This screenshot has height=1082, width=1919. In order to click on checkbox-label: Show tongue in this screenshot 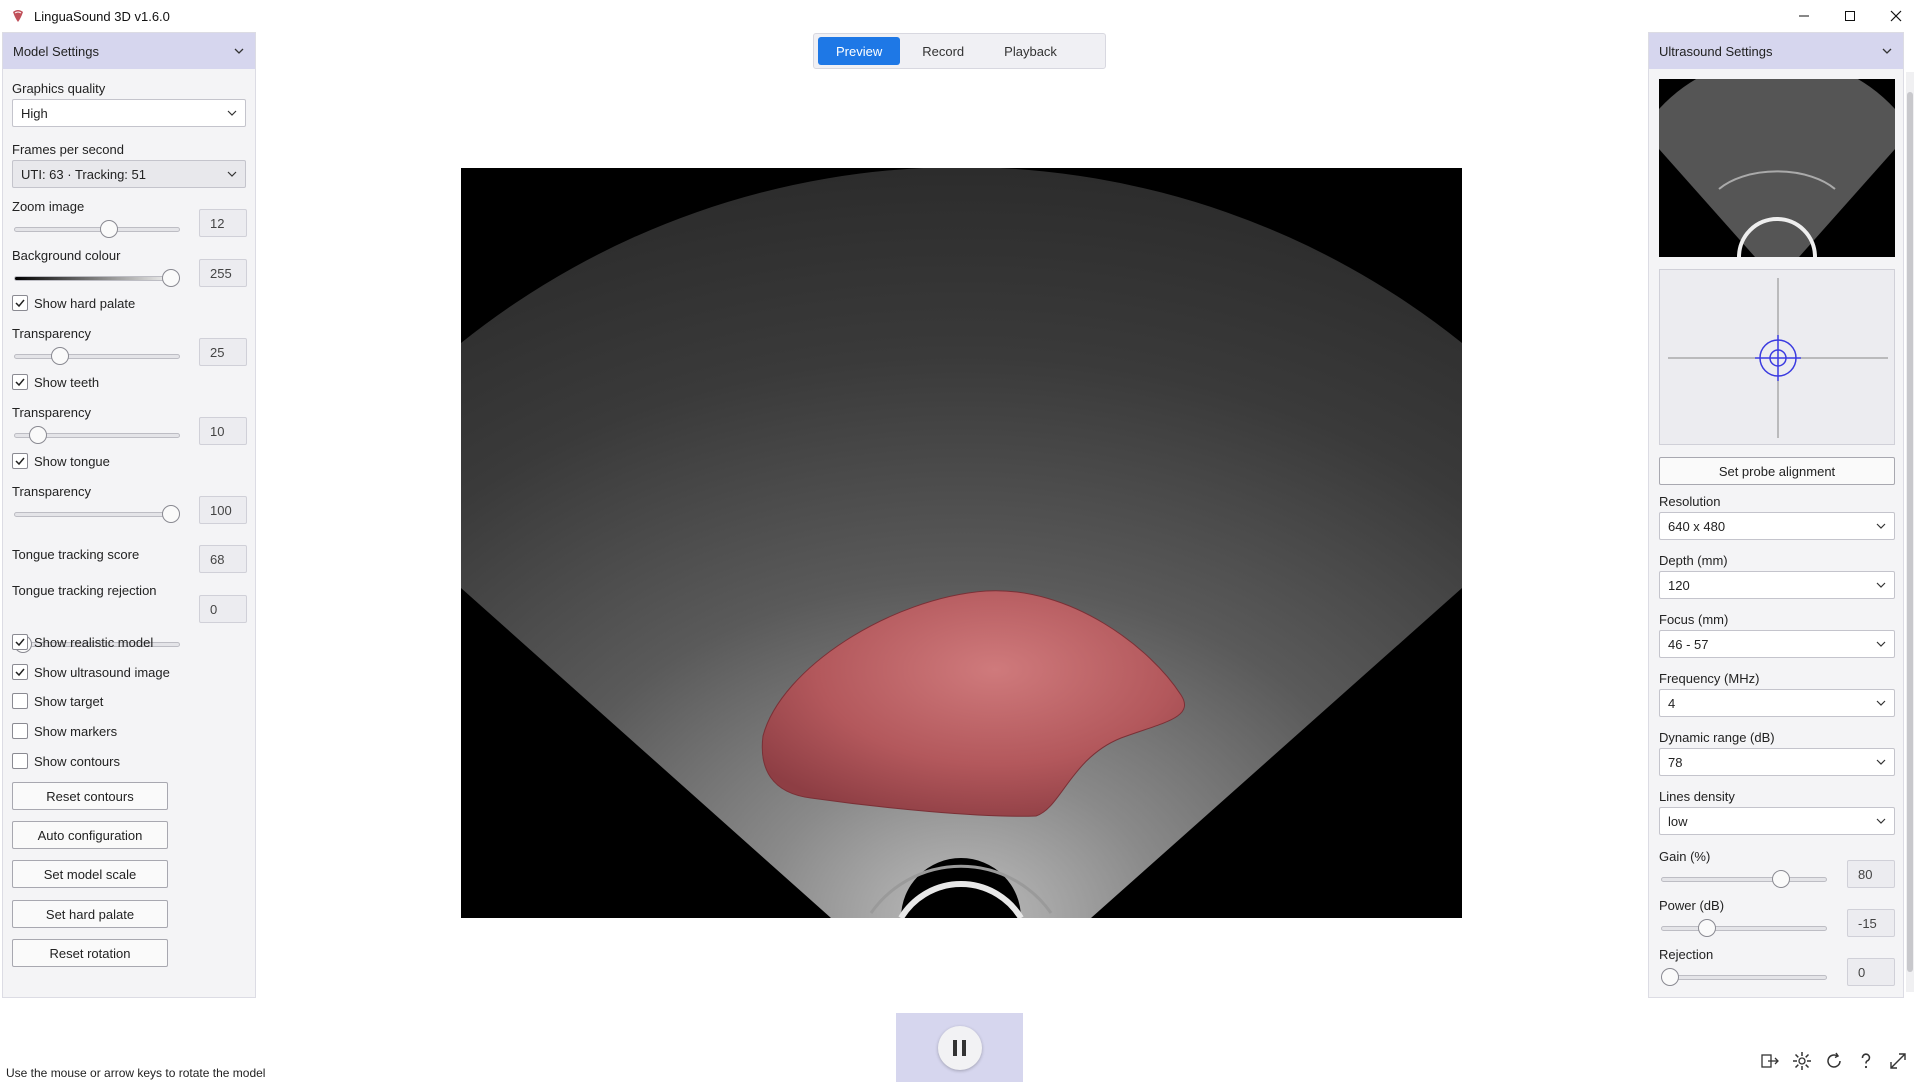, I will do `click(72, 461)`.